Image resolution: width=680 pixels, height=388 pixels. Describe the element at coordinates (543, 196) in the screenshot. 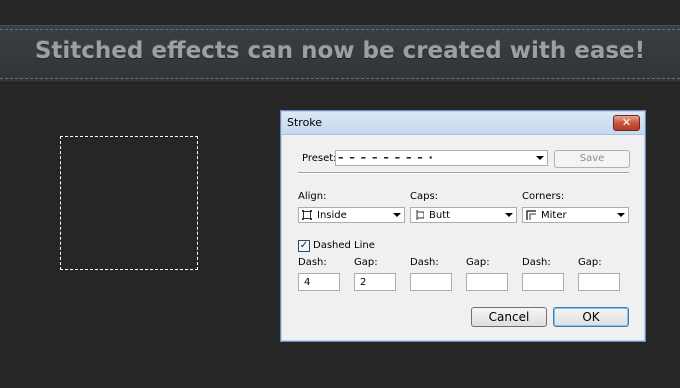

I see `corners-label: Corners:` at that location.